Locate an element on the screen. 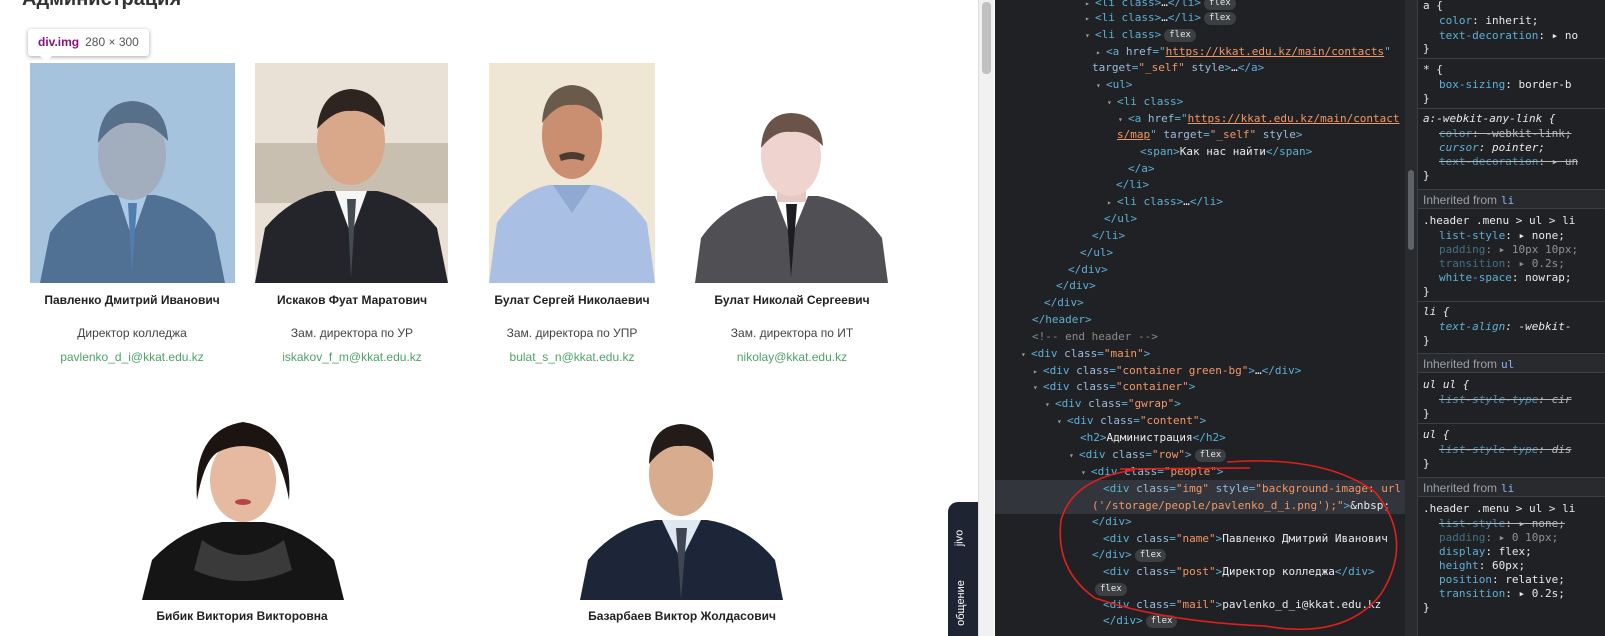  person-name: Булат Сергей Николаевич is located at coordinates (572, 300).